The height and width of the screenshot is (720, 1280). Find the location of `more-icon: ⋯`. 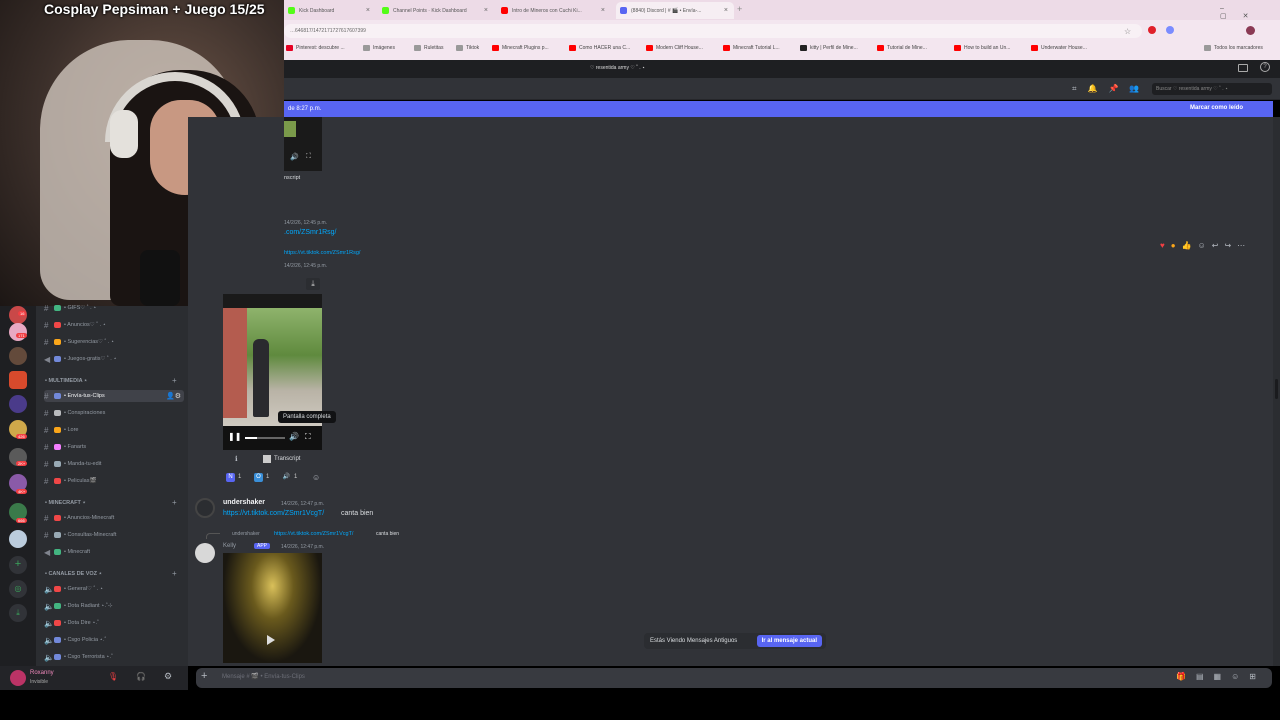

more-icon: ⋯ is located at coordinates (1241, 245).